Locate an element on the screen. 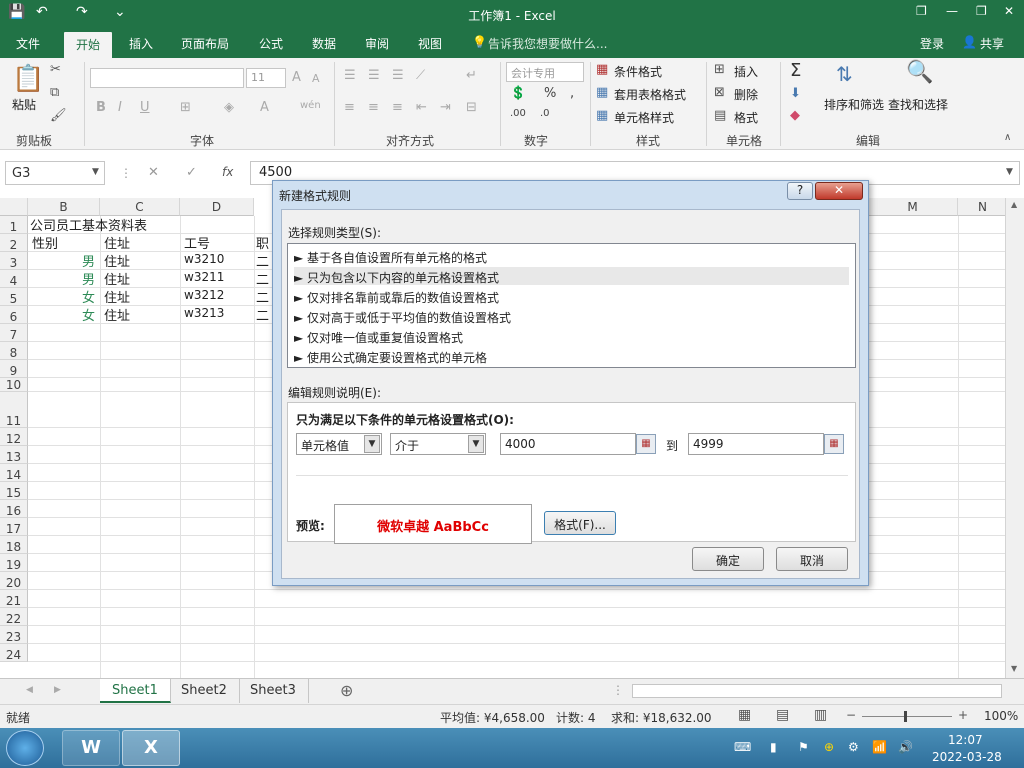  grow-font-icon: A is located at coordinates (296, 77).